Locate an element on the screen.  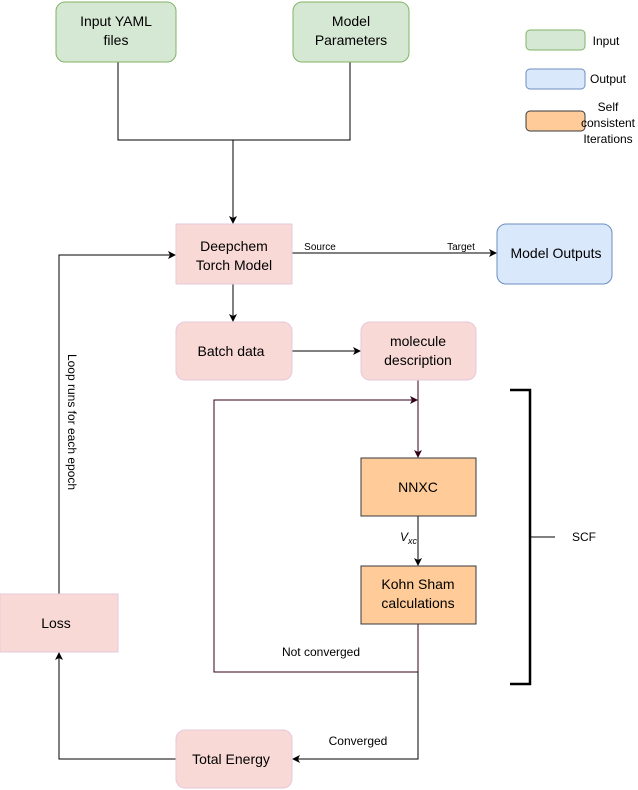
node-kohn-sham: Kohn Sham calculations is located at coordinates (418, 595).